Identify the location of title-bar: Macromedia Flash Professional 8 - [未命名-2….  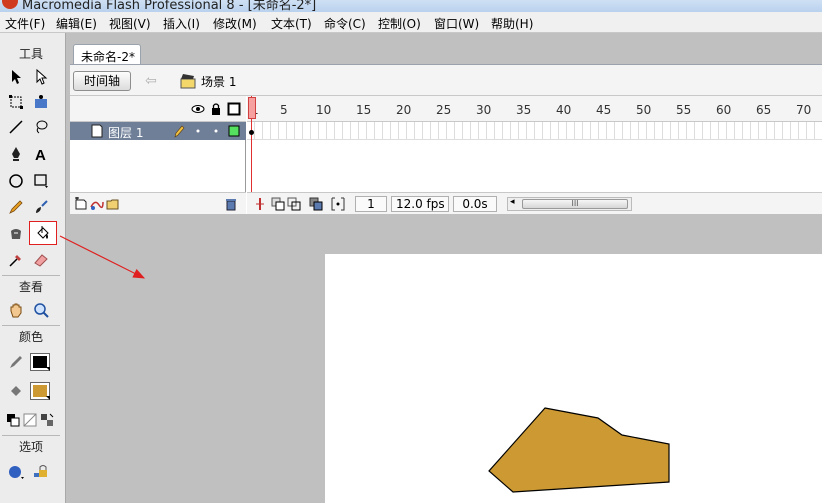
(411, 6).